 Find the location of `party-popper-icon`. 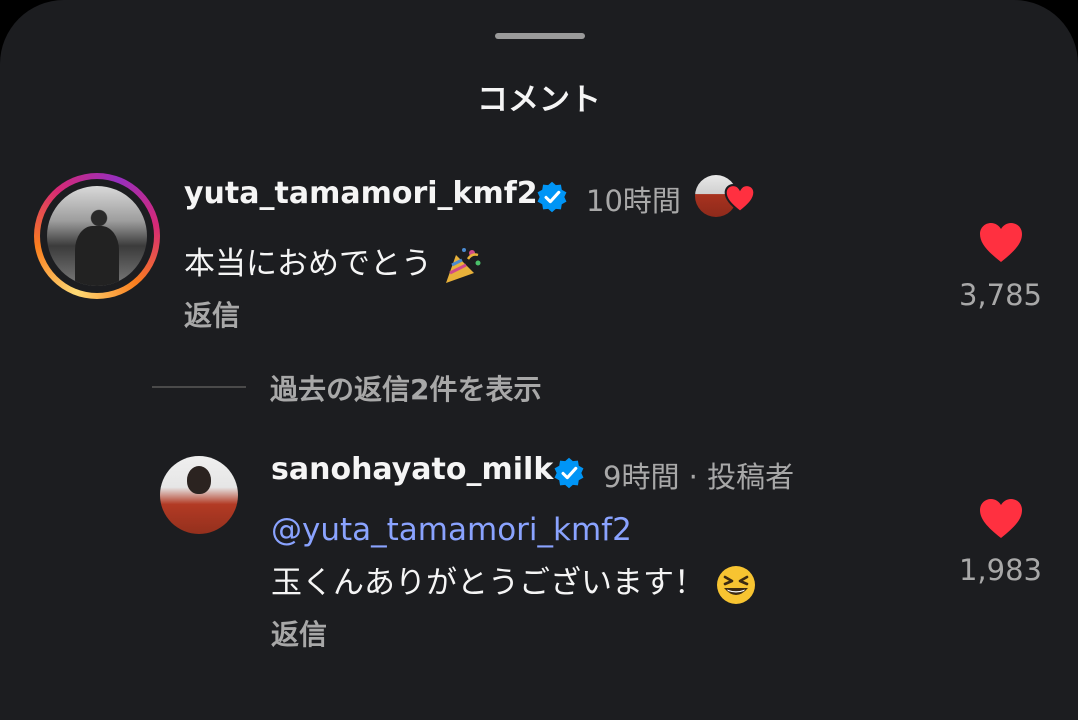

party-popper-icon is located at coordinates (463, 265).